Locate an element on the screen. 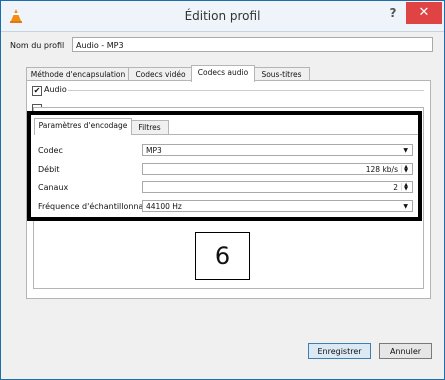 Image resolution: width=445 pixels, height=380 pixels. close-button: ✕ is located at coordinates (424, 13).